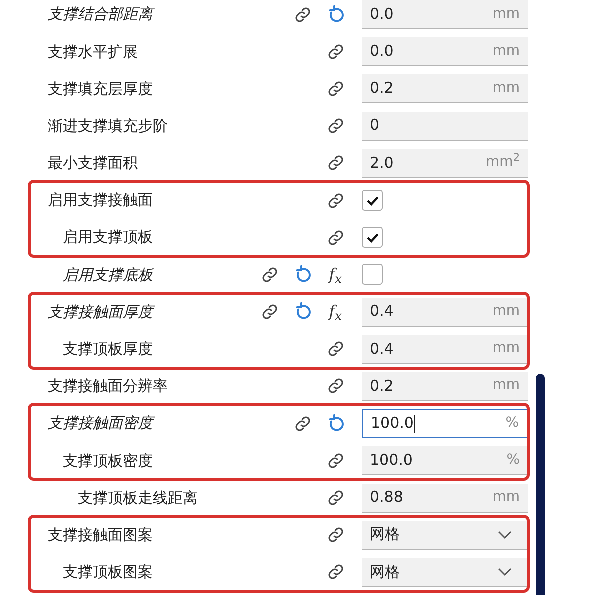  What do you see at coordinates (108, 349) in the screenshot?
I see `setting-label: 支撑顶板厚度` at bounding box center [108, 349].